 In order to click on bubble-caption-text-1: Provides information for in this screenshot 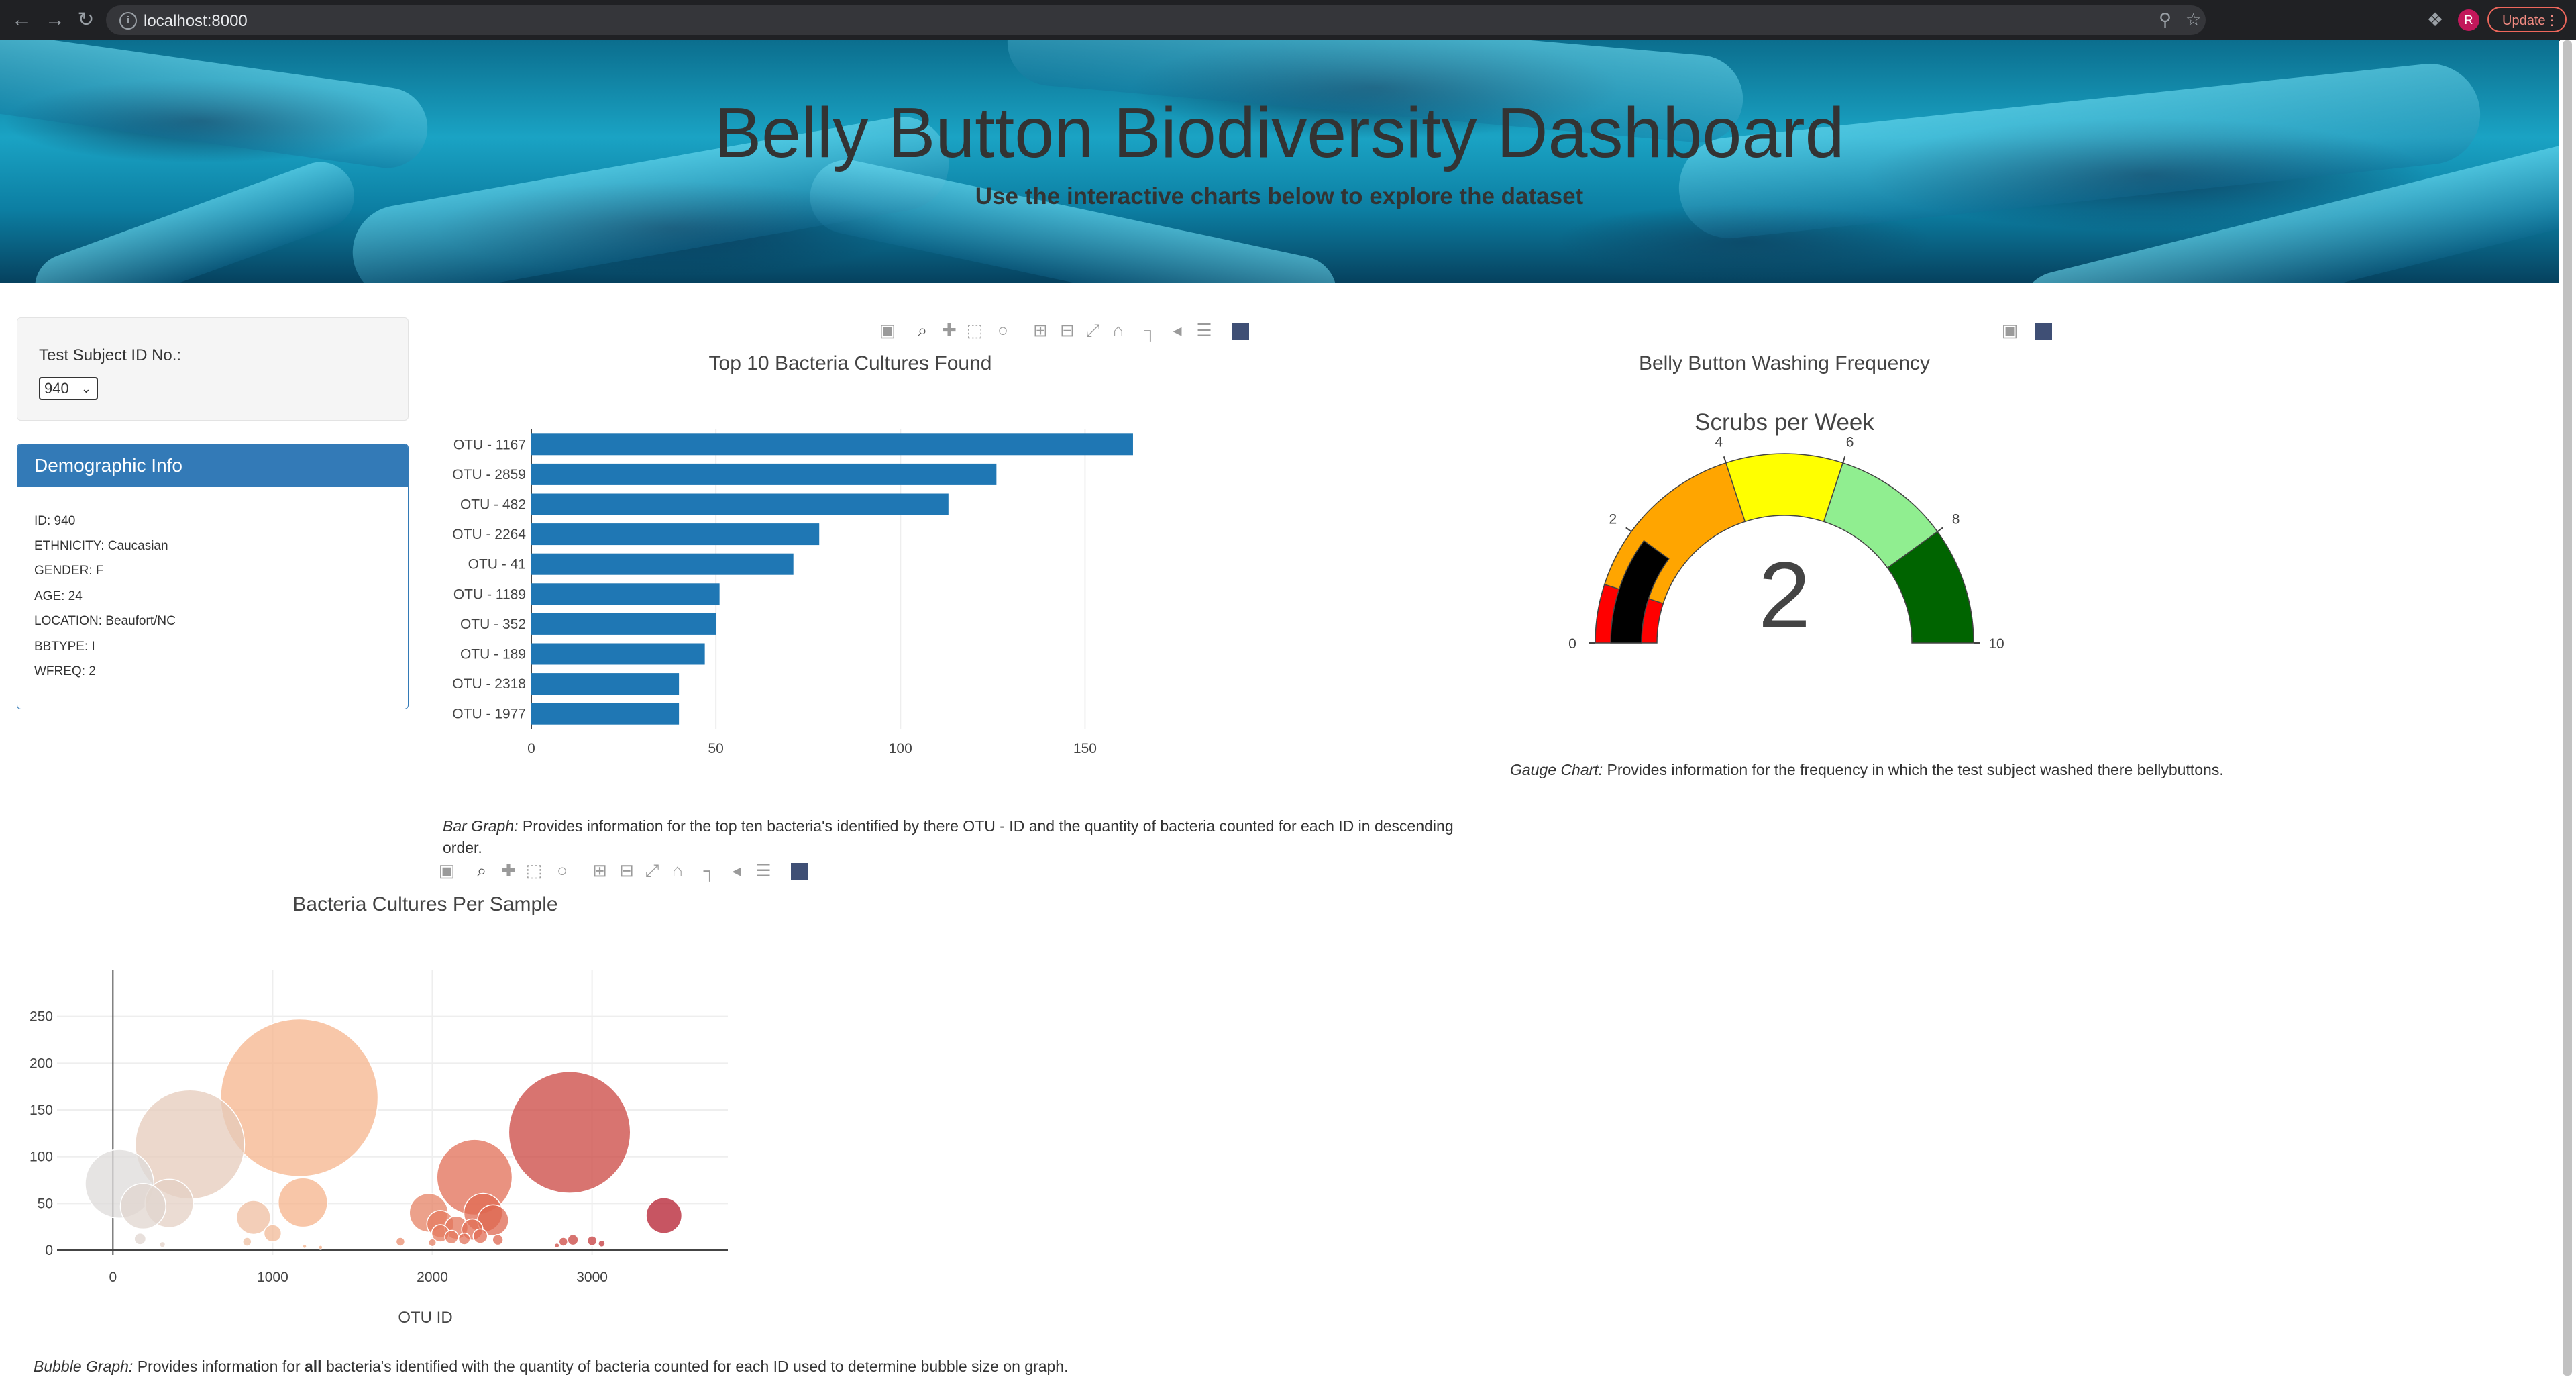, I will do `click(219, 1366)`.